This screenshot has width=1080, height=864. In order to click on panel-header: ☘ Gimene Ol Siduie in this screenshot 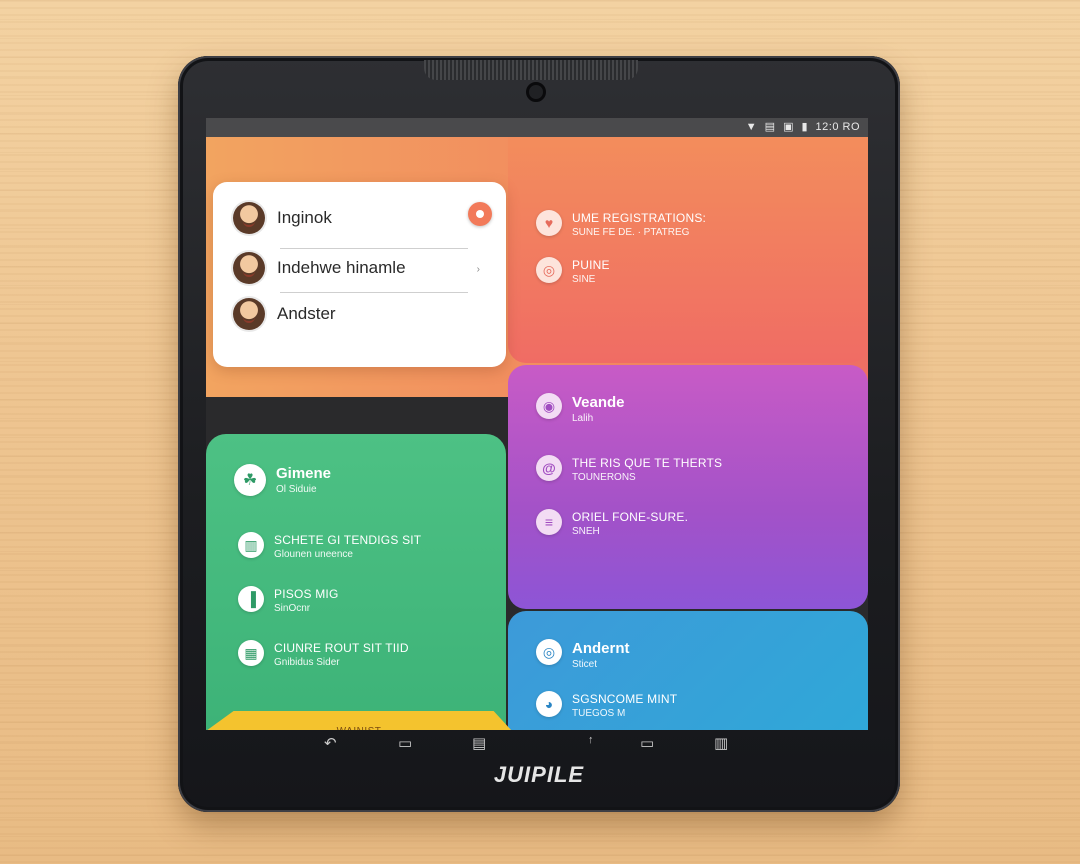, I will do `click(282, 480)`.